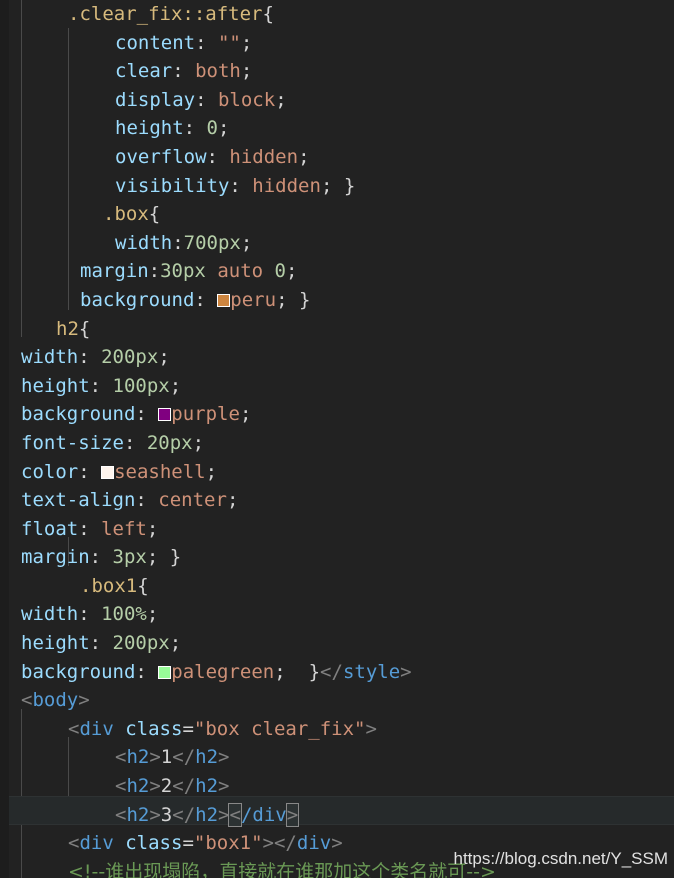 The image size is (674, 878). I want to click on code-line: float: left;, so click(337, 529).